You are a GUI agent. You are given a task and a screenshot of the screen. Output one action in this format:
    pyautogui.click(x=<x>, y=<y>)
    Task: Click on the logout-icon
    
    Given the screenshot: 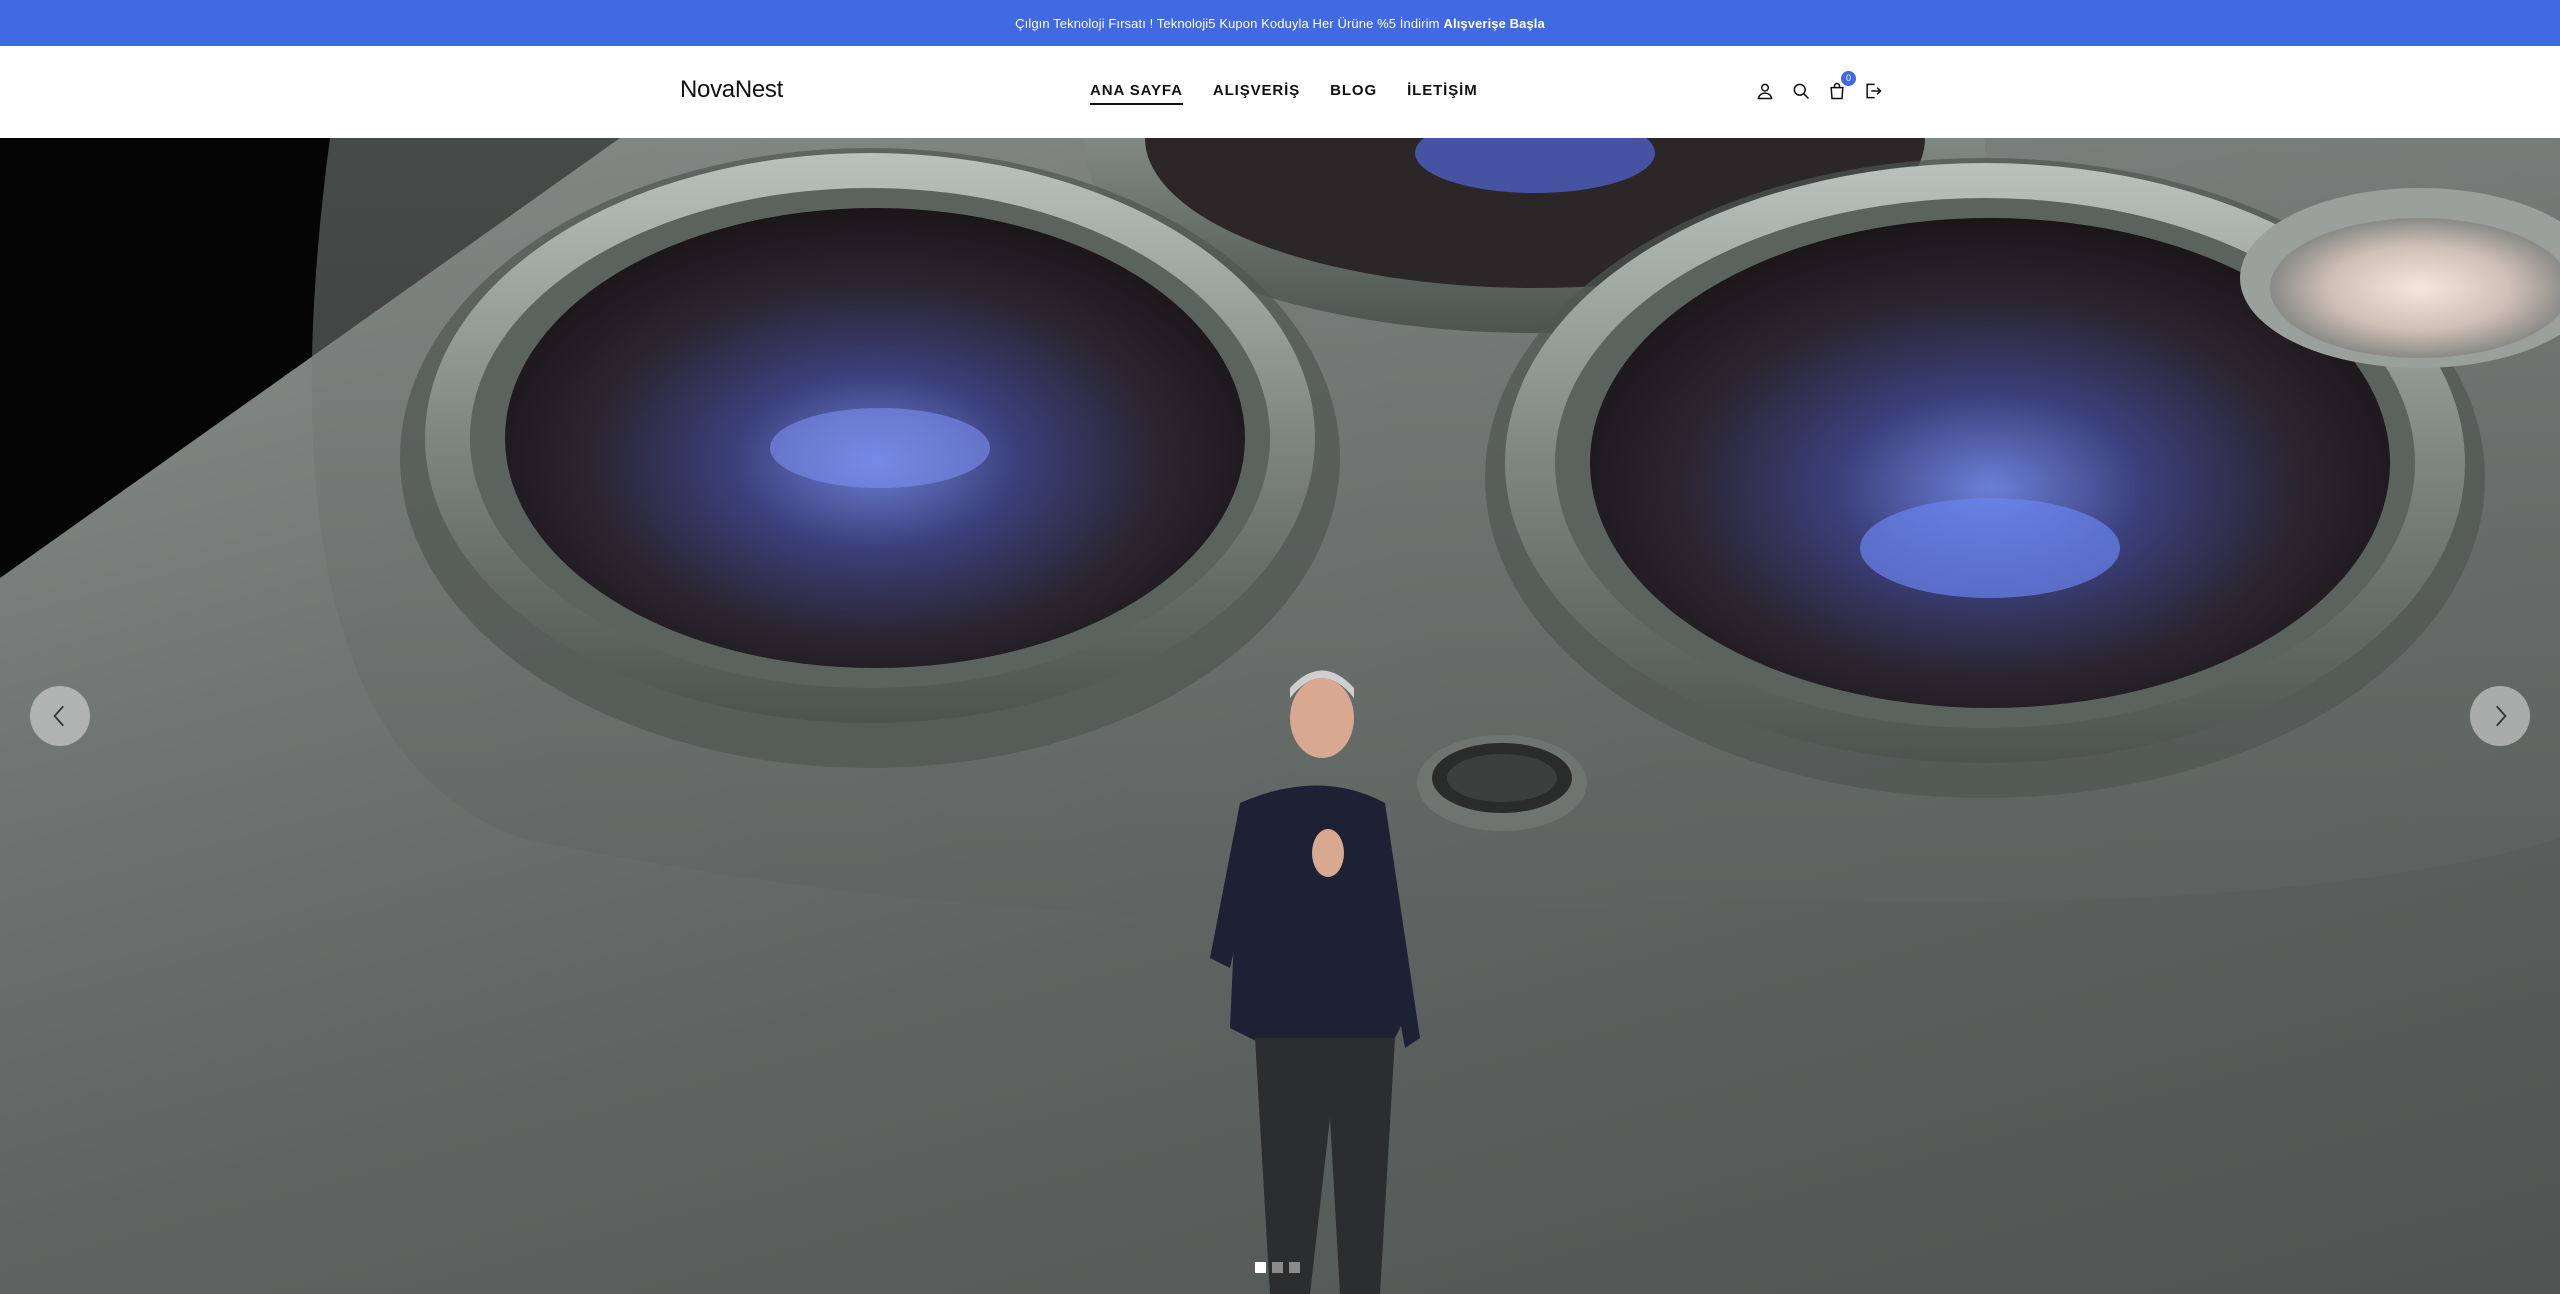 What is the action you would take?
    pyautogui.click(x=1873, y=91)
    